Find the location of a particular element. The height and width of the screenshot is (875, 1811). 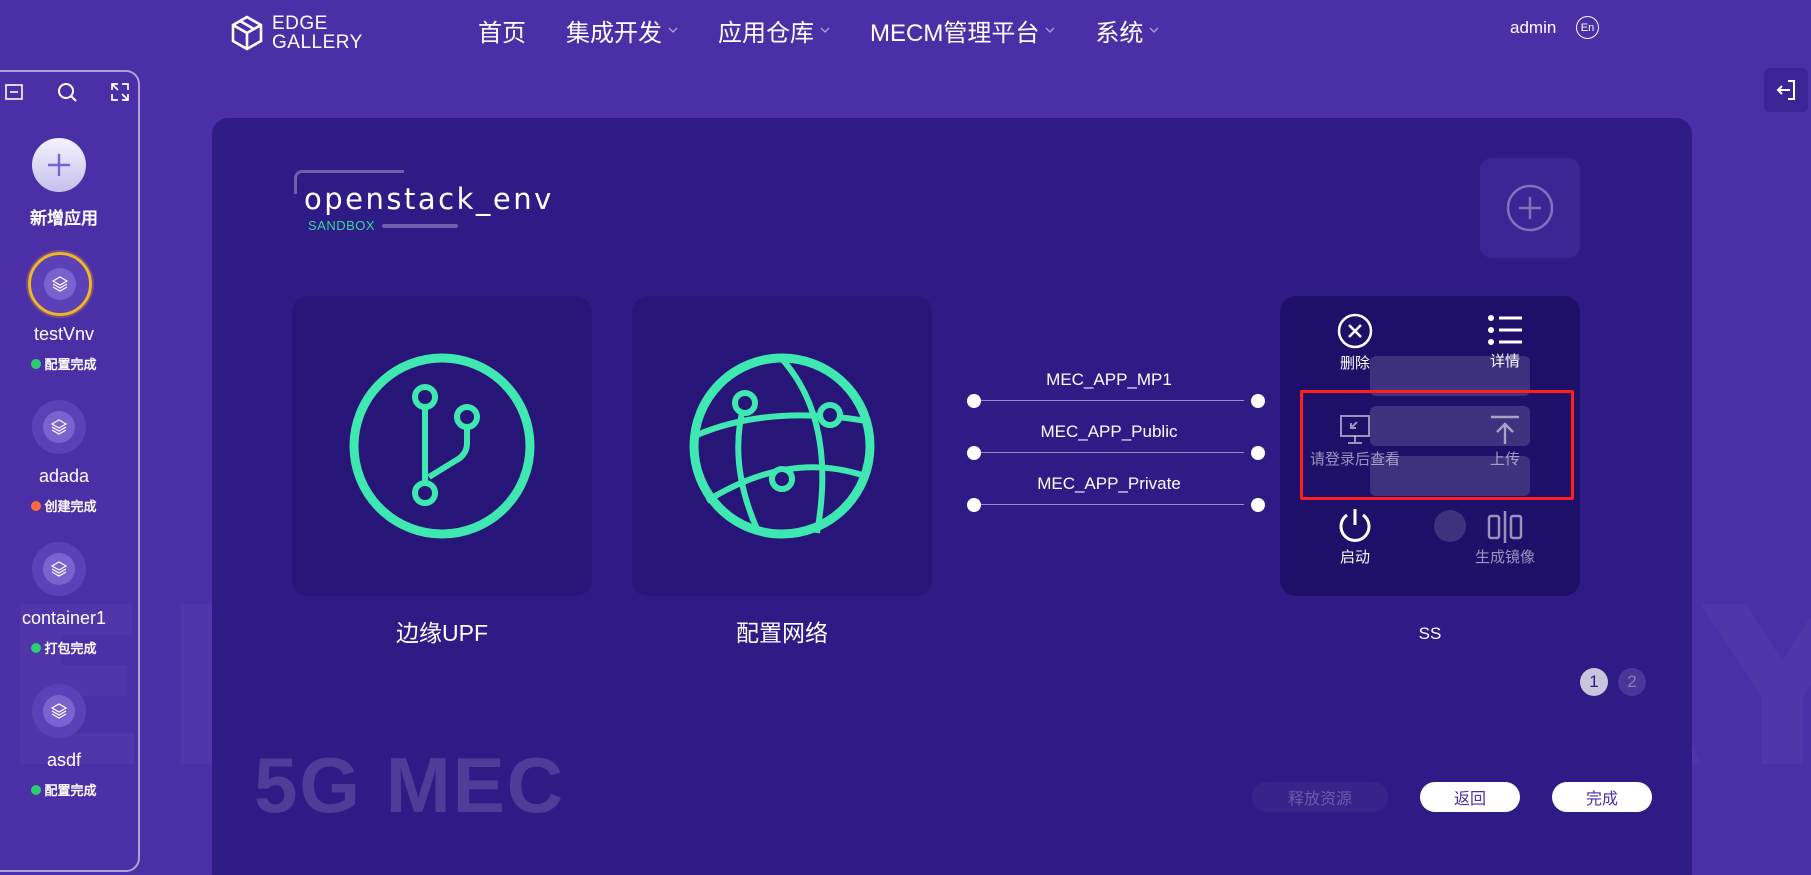

expand-icon is located at coordinates (120, 92).